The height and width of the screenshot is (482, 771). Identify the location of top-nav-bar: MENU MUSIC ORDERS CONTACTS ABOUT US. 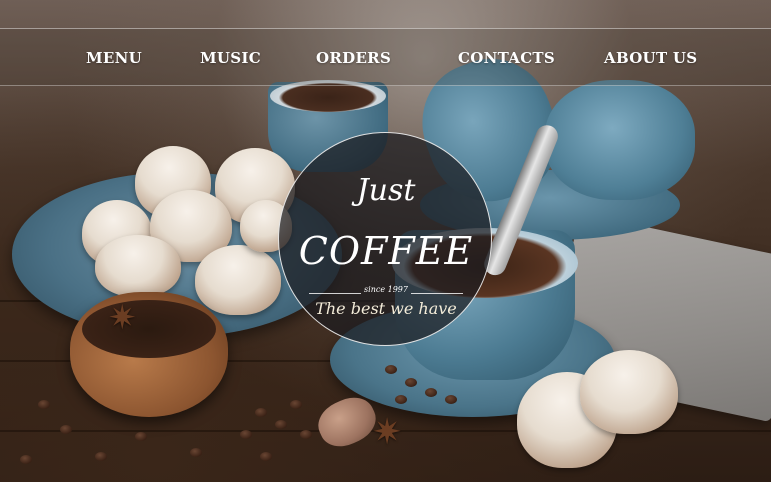
(385, 57).